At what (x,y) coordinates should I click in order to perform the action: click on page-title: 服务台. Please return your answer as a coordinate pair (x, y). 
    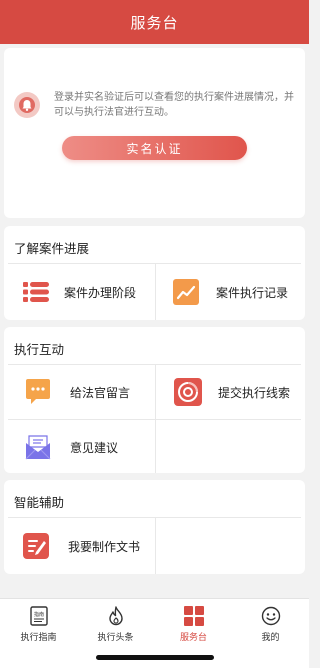
    Looking at the image, I should click on (154, 22).